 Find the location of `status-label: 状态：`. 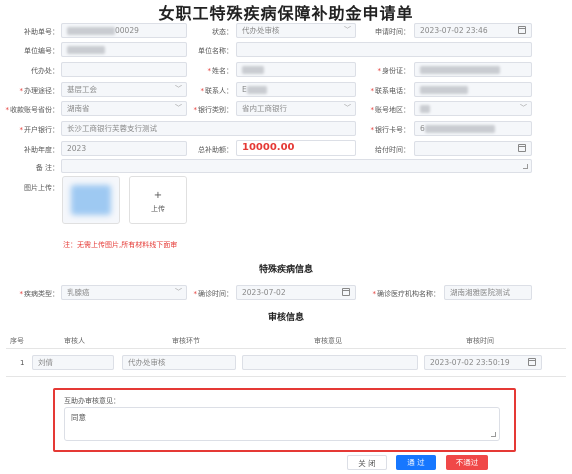

status-label: 状态： is located at coordinates (222, 32).